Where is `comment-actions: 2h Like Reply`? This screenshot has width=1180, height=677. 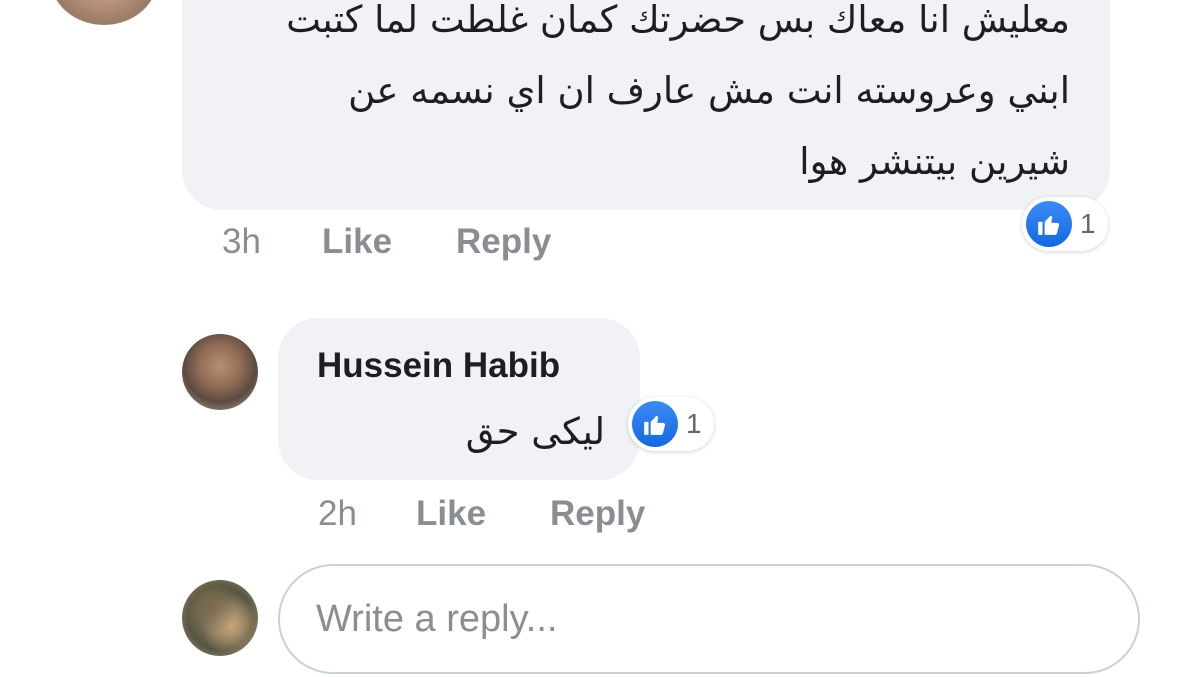 comment-actions: 2h Like Reply is located at coordinates (590, 516).